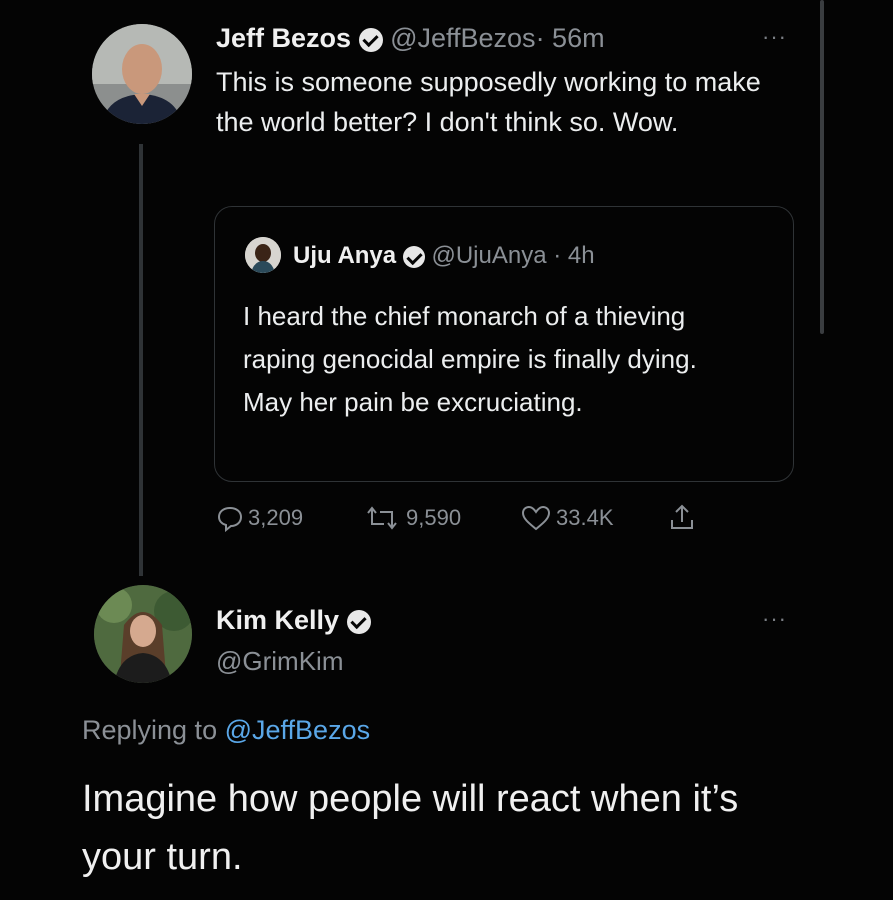 The image size is (893, 900). Describe the element at coordinates (822, 167) in the screenshot. I see `scrollbar` at that location.